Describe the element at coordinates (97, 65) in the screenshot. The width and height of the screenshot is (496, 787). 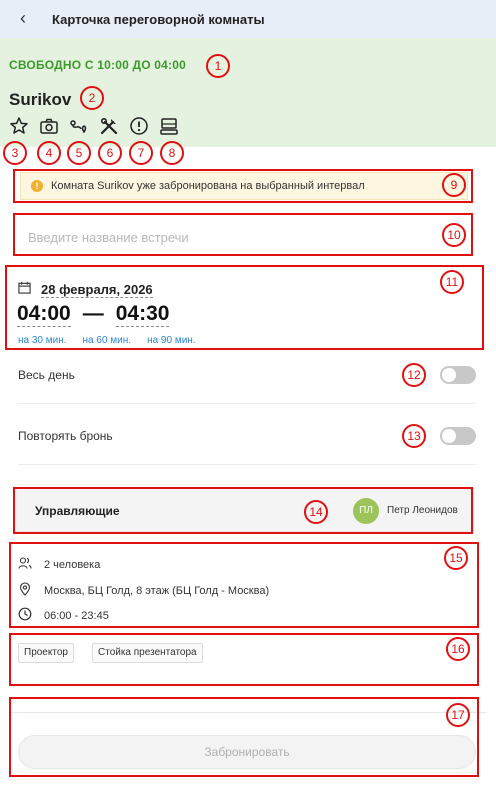
I see `availability-status: СВОБОДНО С 10:00 ДО 04:00` at that location.